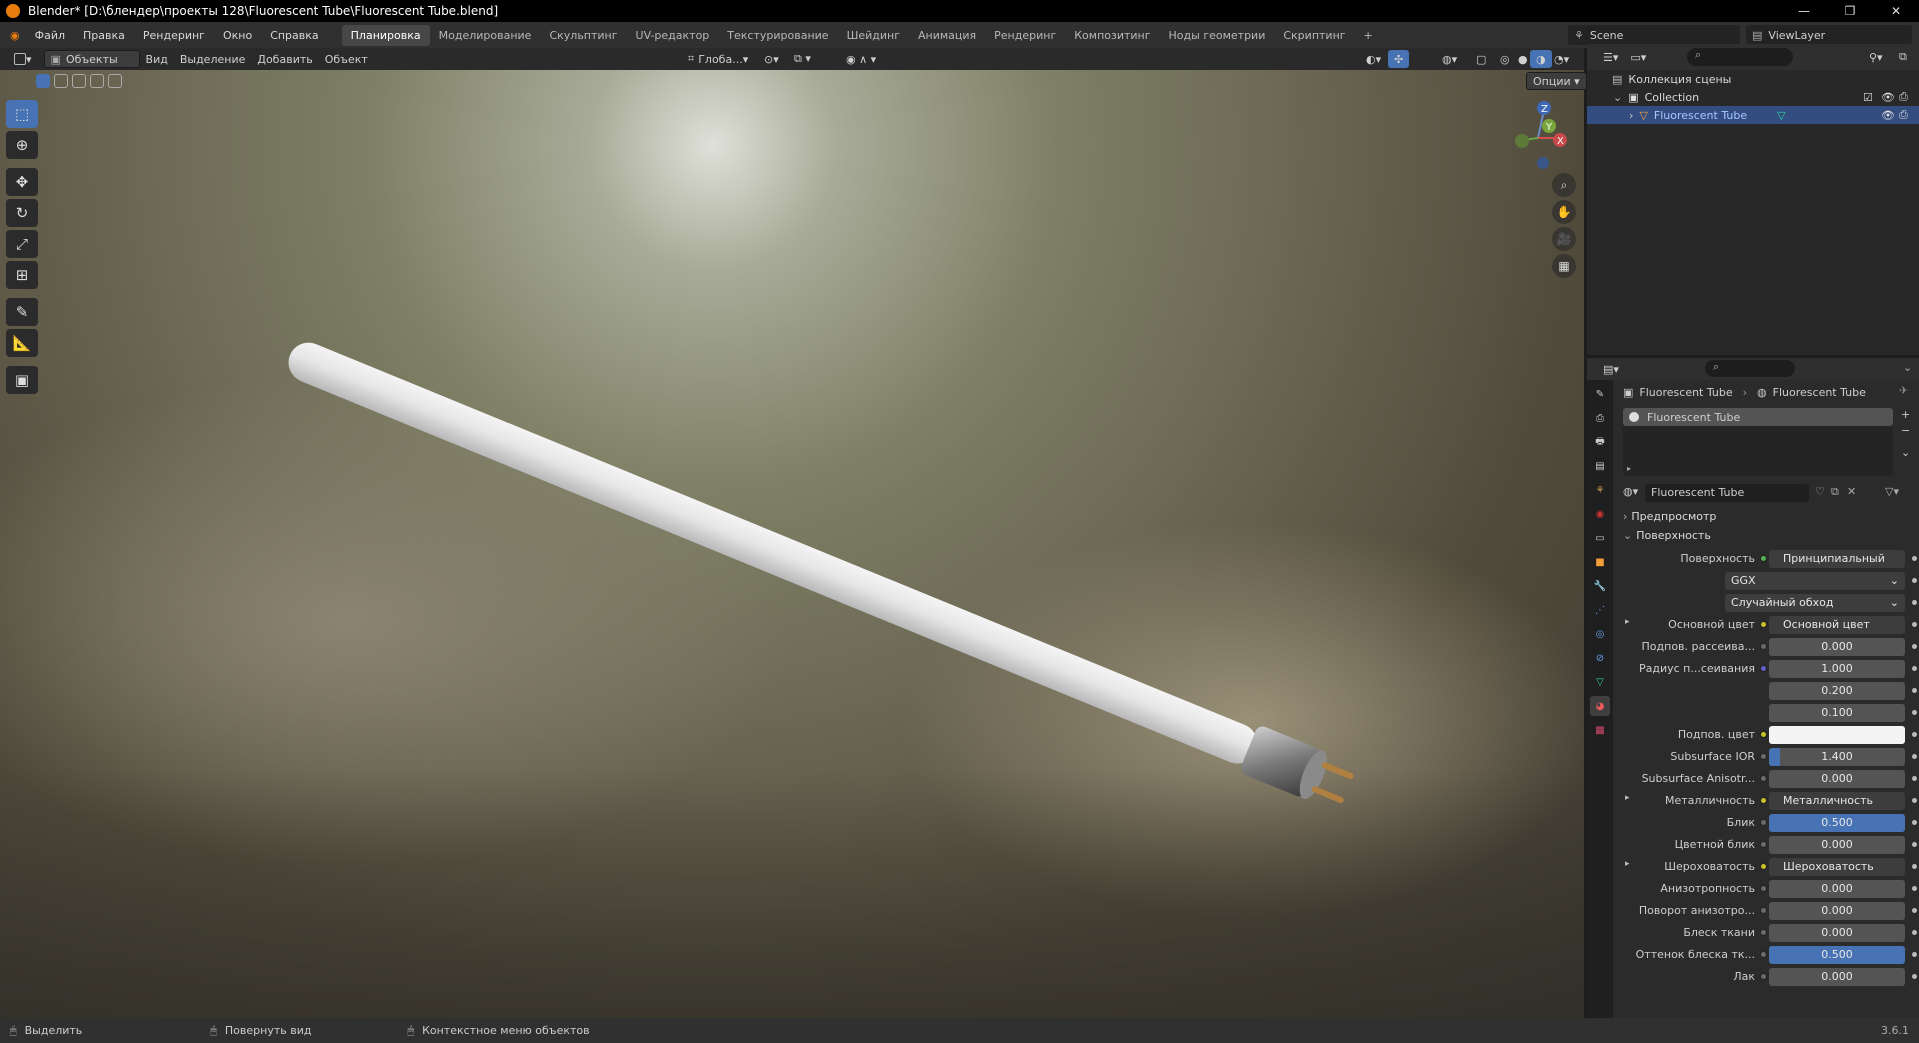 This screenshot has height=1043, width=1919. I want to click on tab-shading: Шейдинг, so click(873, 35).